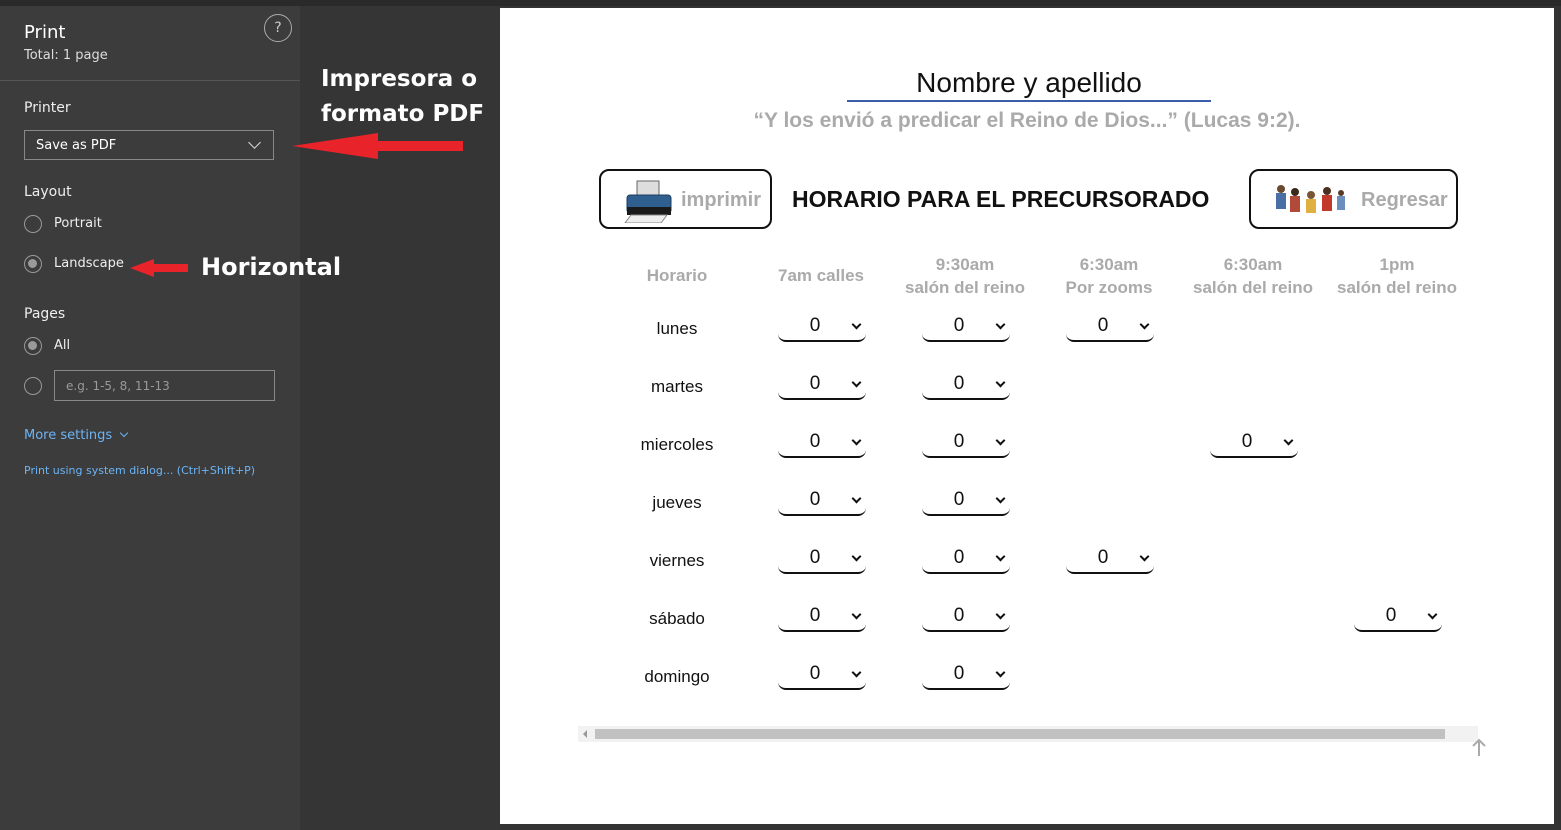 The image size is (1561, 830). Describe the element at coordinates (33, 264) in the screenshot. I see `landscape-radio` at that location.